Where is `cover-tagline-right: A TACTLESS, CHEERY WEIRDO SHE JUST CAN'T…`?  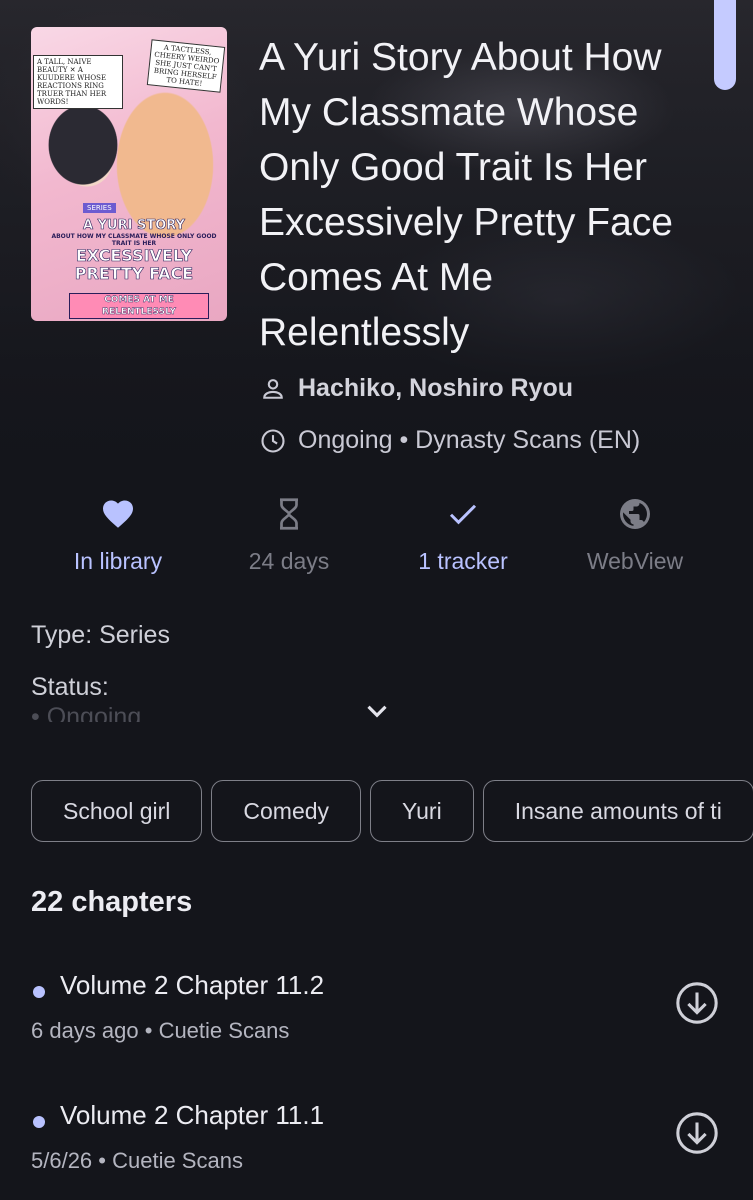
cover-tagline-right: A TACTLESS, CHEERY WEIRDO SHE JUST CAN'T… is located at coordinates (186, 66).